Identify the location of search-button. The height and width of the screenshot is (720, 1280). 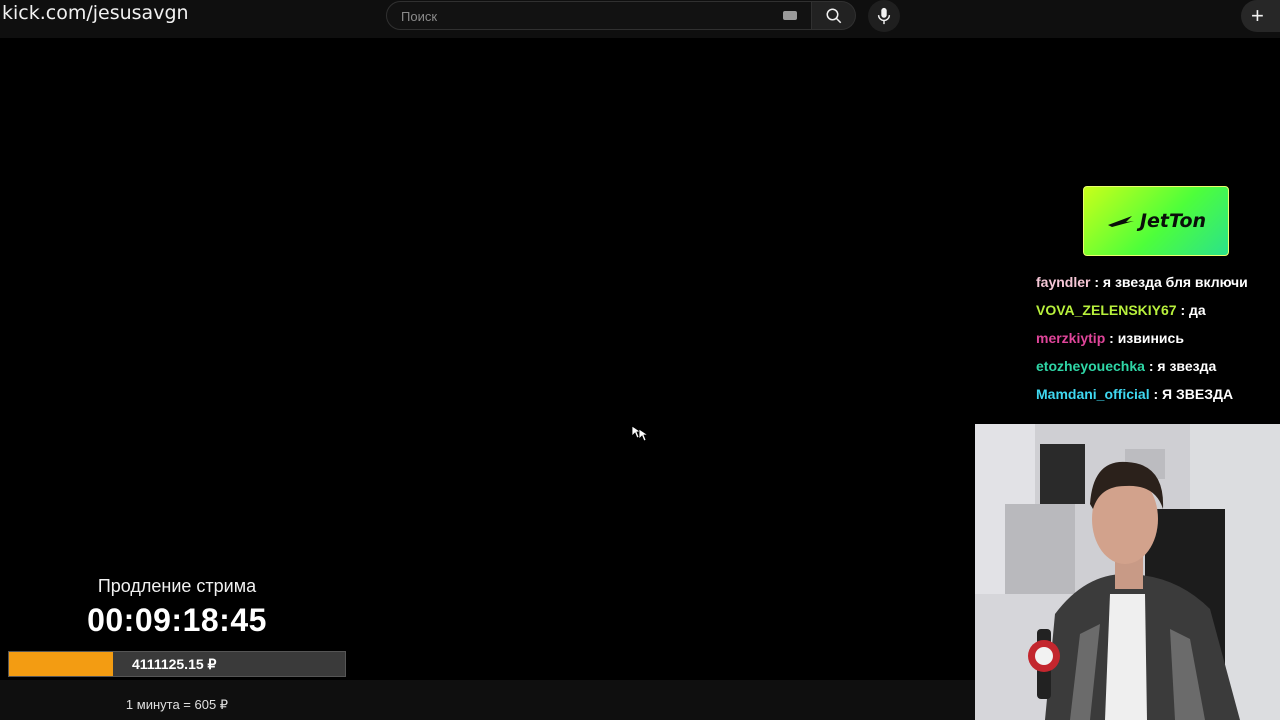
(834, 15).